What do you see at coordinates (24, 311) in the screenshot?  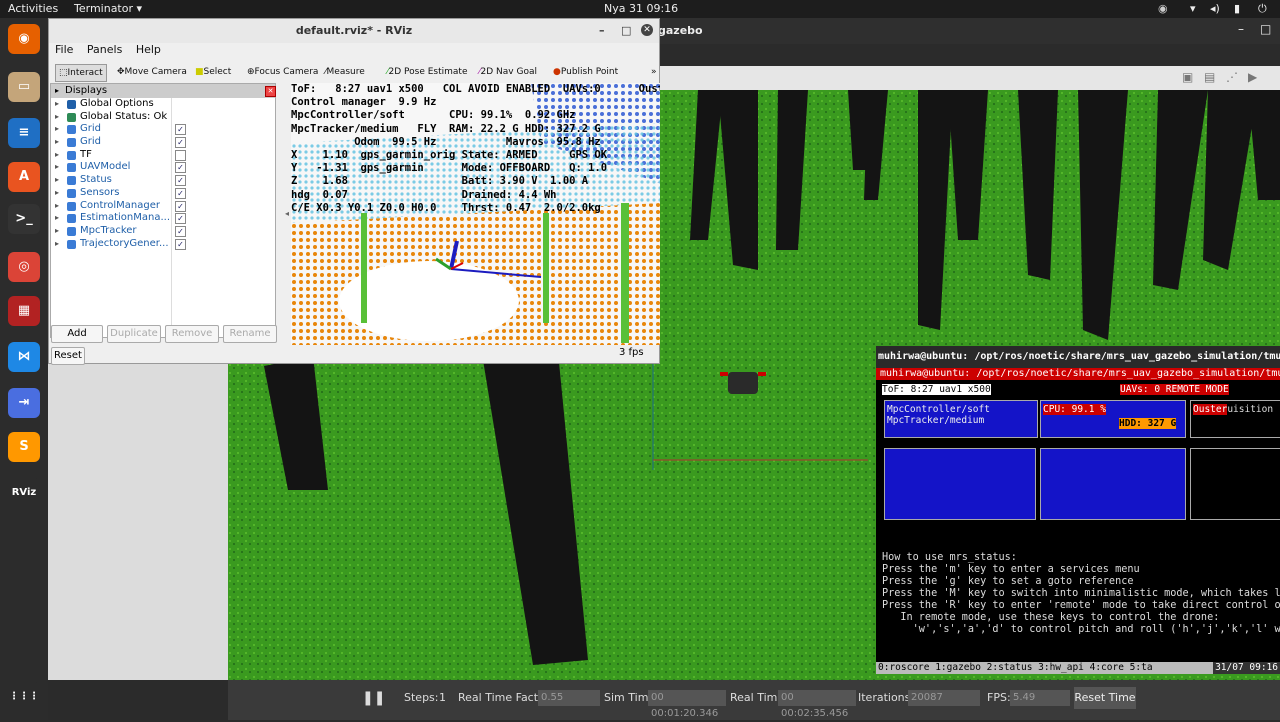 I see `terminator-icon: ▦` at bounding box center [24, 311].